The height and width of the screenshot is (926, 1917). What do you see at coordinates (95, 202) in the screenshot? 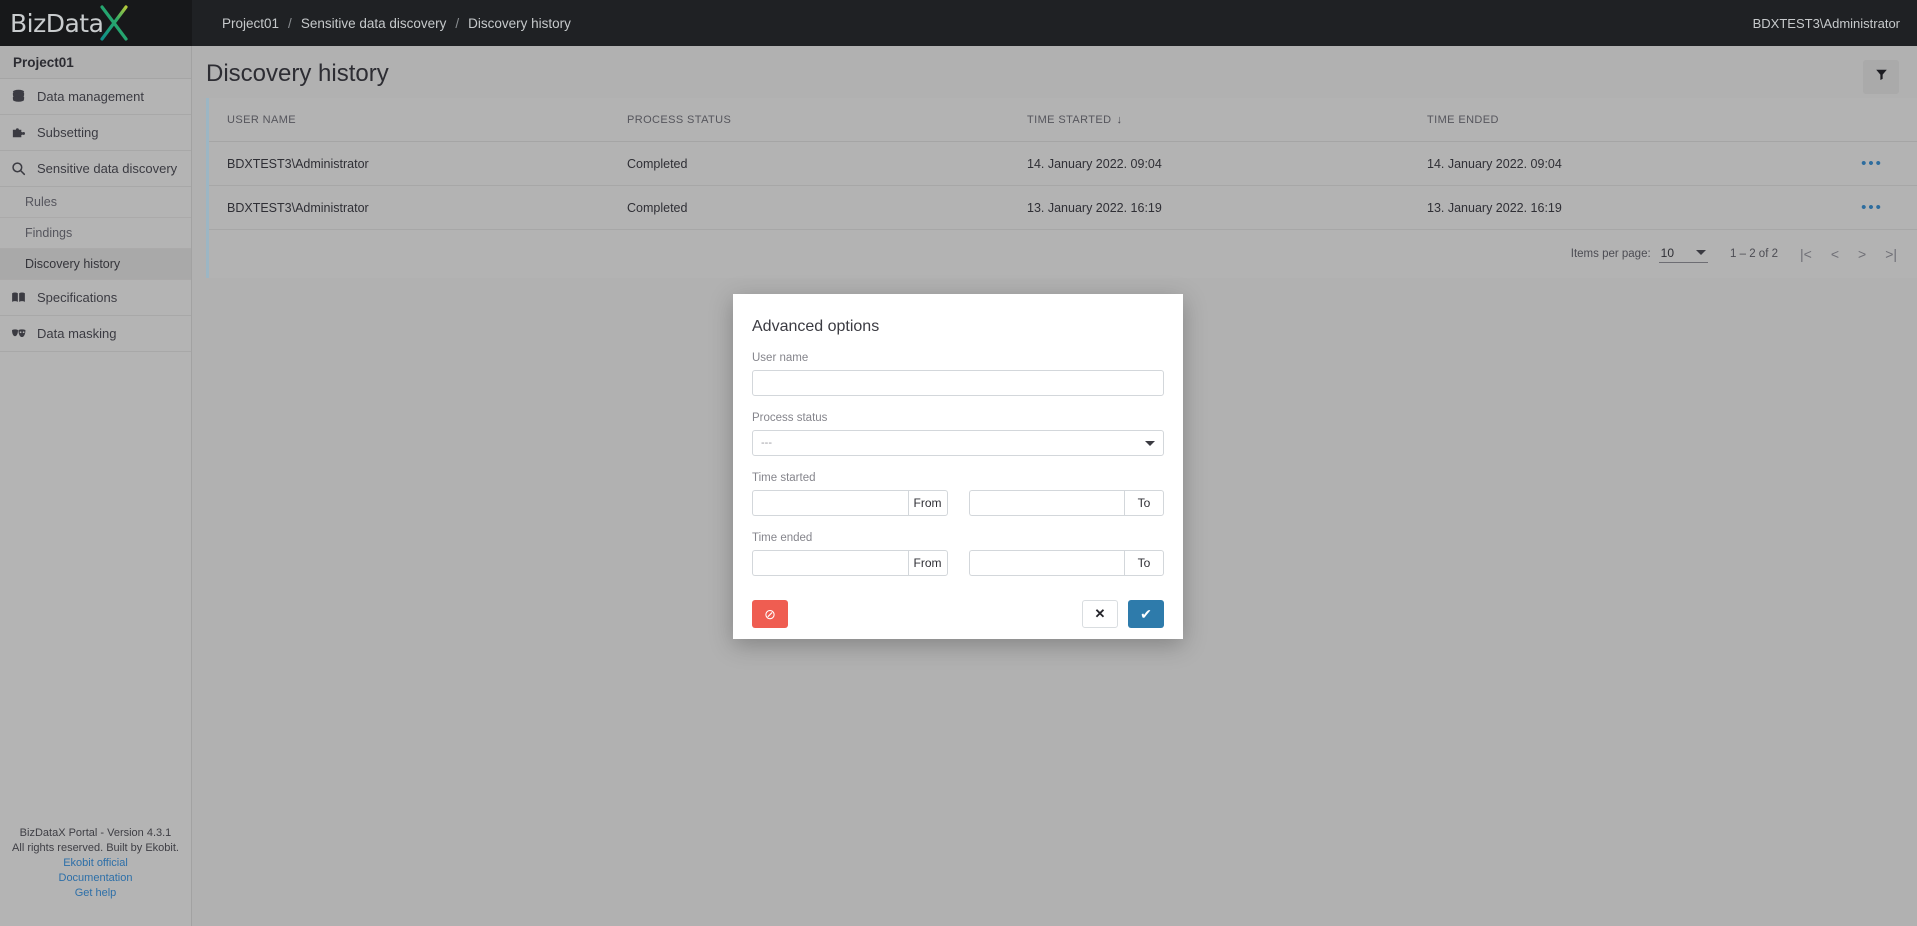
I see `sidebar-item-rules: Rules` at bounding box center [95, 202].